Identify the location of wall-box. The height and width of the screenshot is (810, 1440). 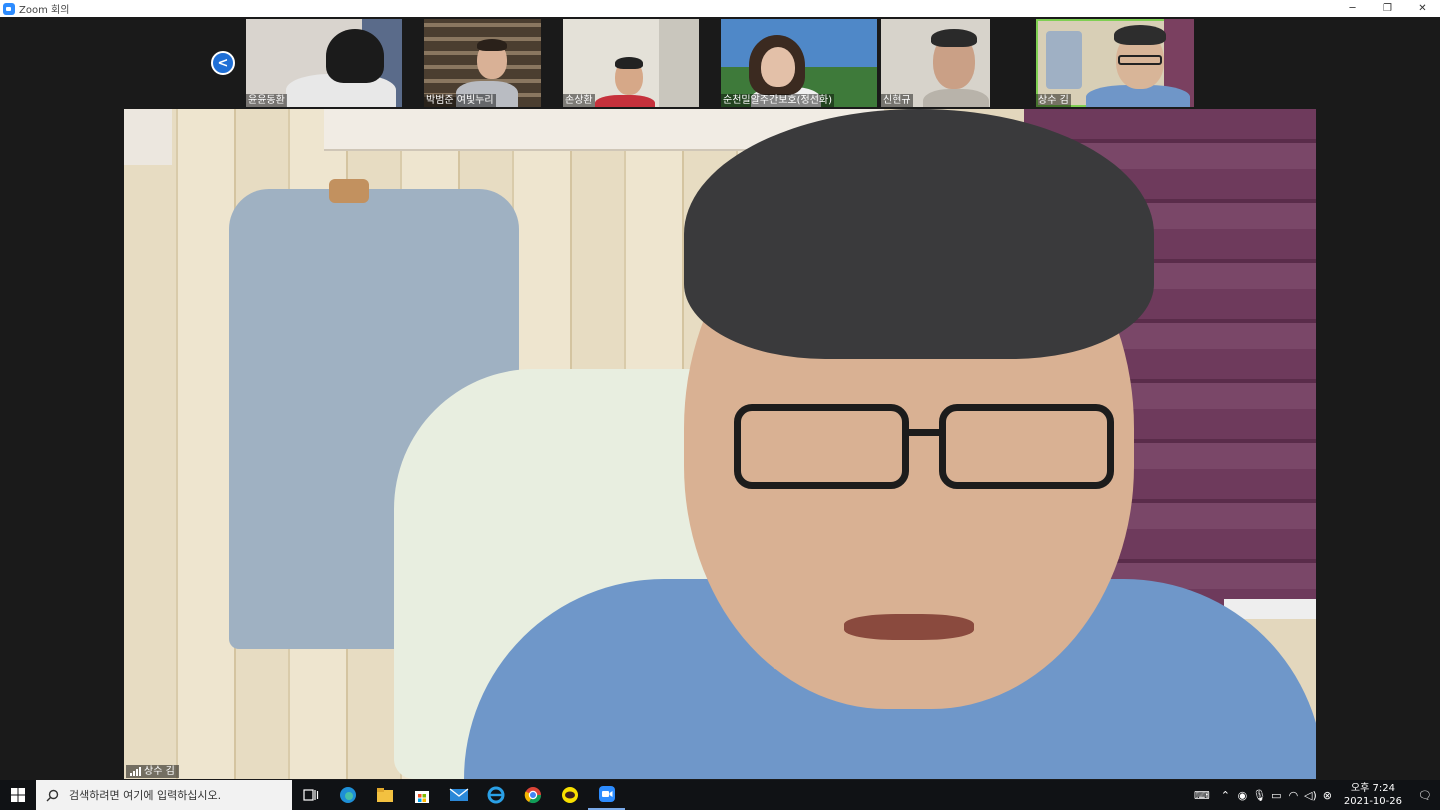
(148, 137).